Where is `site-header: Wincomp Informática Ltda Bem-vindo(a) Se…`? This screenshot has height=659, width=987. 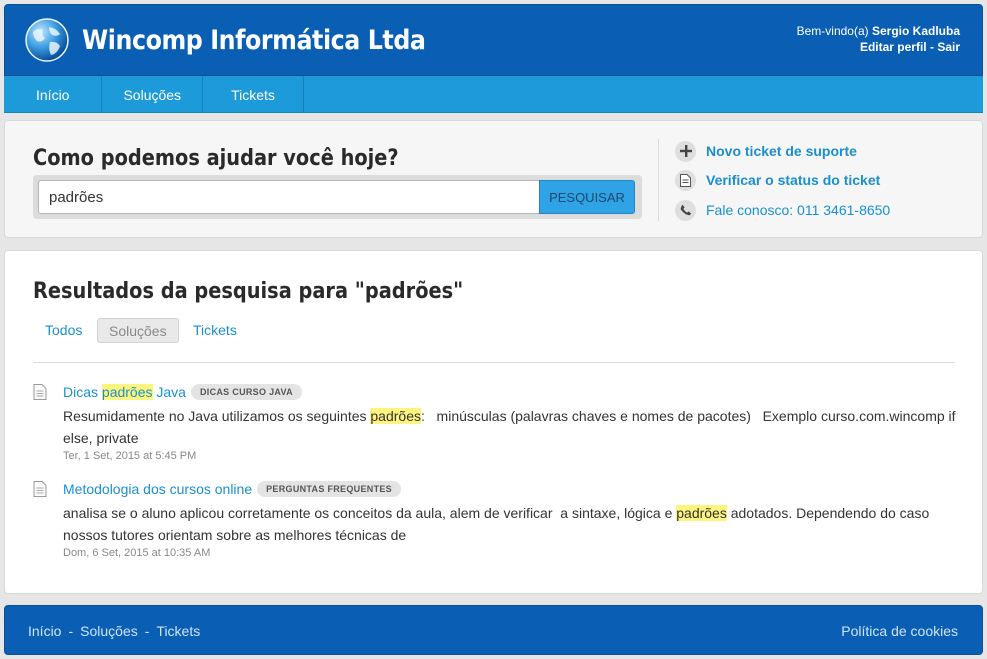 site-header: Wincomp Informática Ltda Bem-vindo(a) Se… is located at coordinates (493, 40).